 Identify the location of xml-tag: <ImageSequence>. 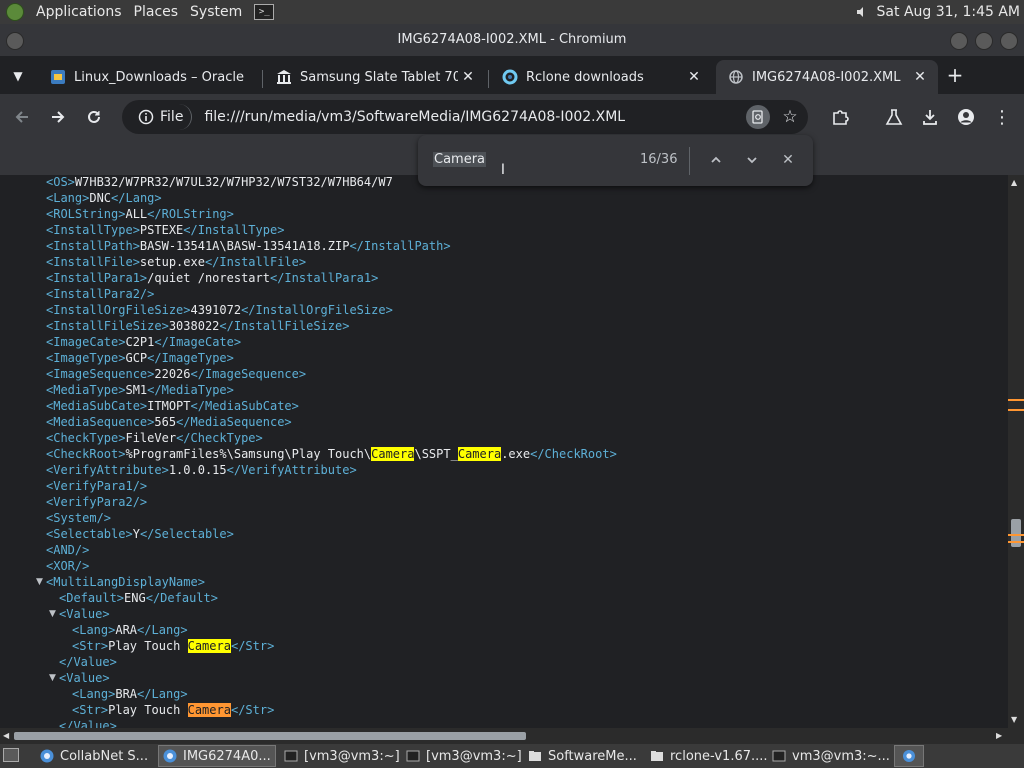
(100, 374).